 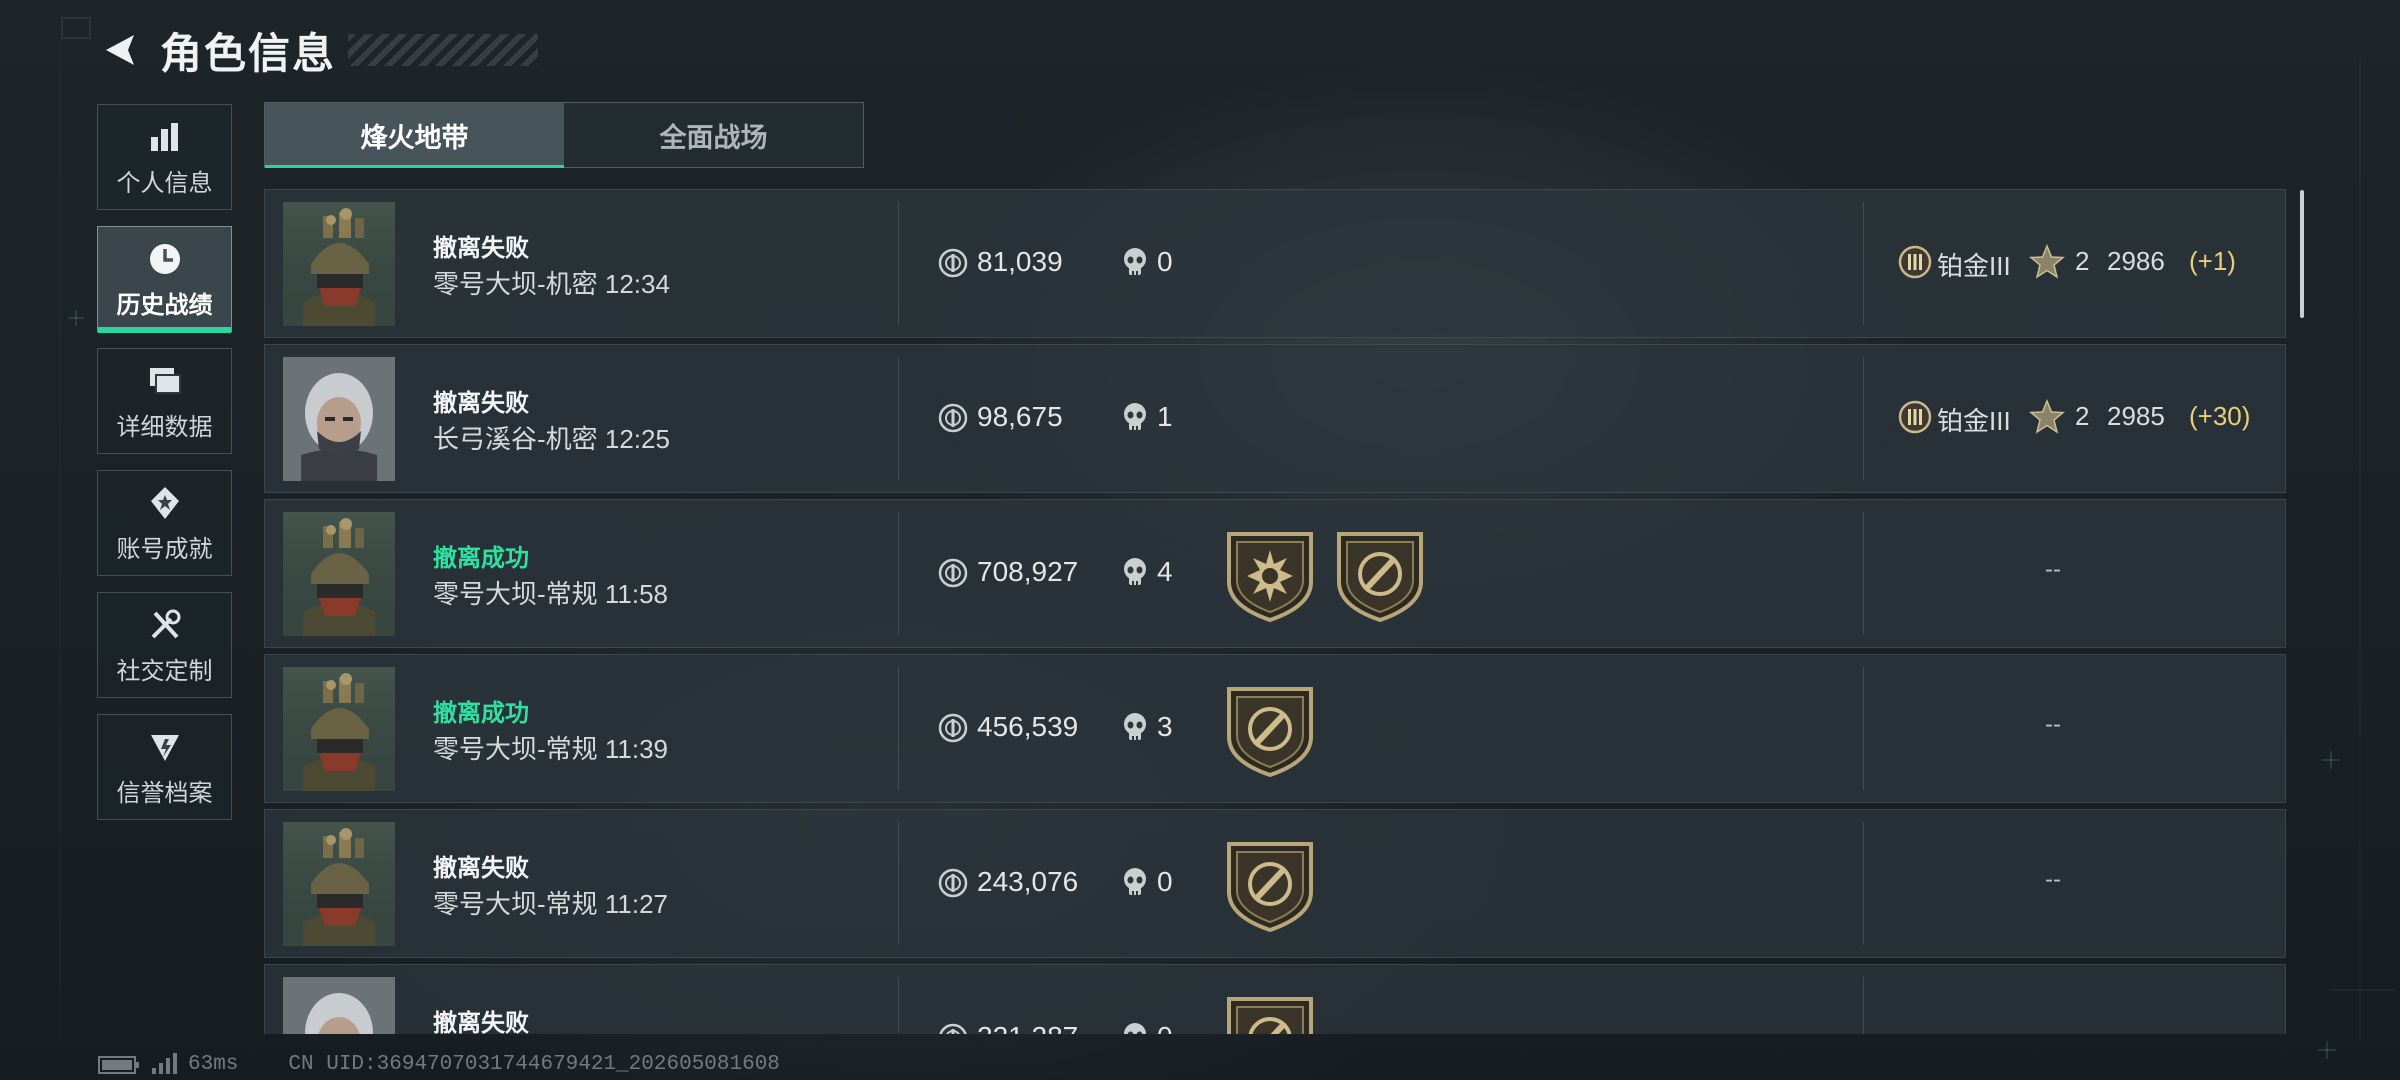 I want to click on reputation-icon, so click(x=165, y=747).